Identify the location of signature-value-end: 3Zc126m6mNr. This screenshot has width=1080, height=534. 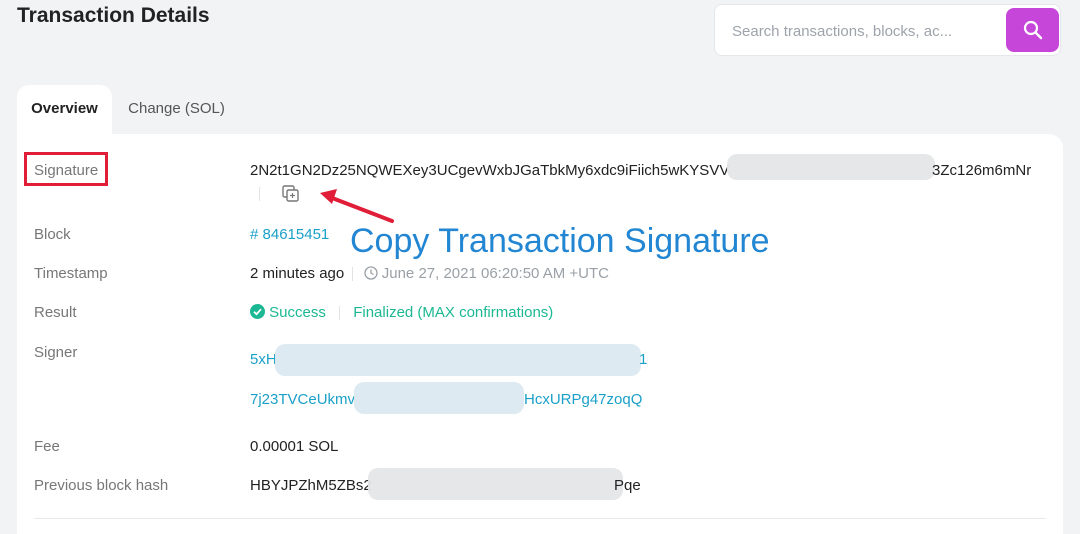
(982, 170).